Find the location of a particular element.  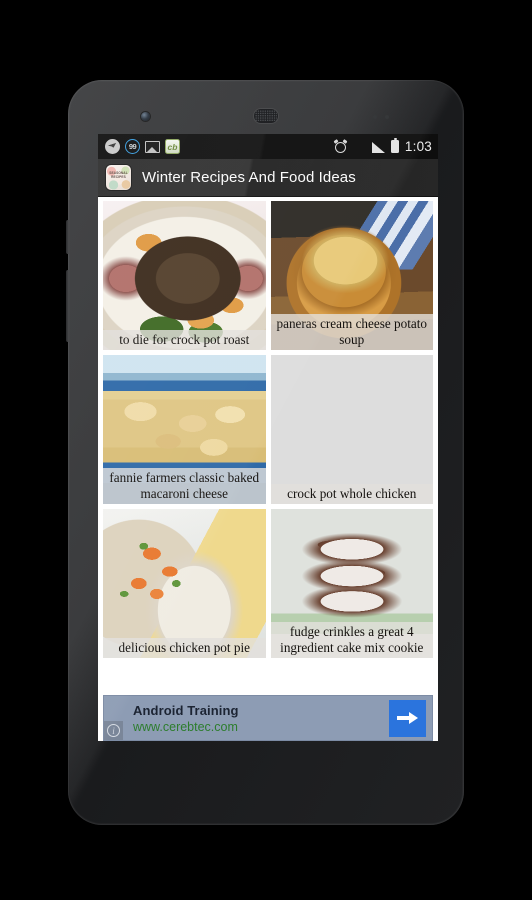

volume-button is located at coordinates (67, 306).